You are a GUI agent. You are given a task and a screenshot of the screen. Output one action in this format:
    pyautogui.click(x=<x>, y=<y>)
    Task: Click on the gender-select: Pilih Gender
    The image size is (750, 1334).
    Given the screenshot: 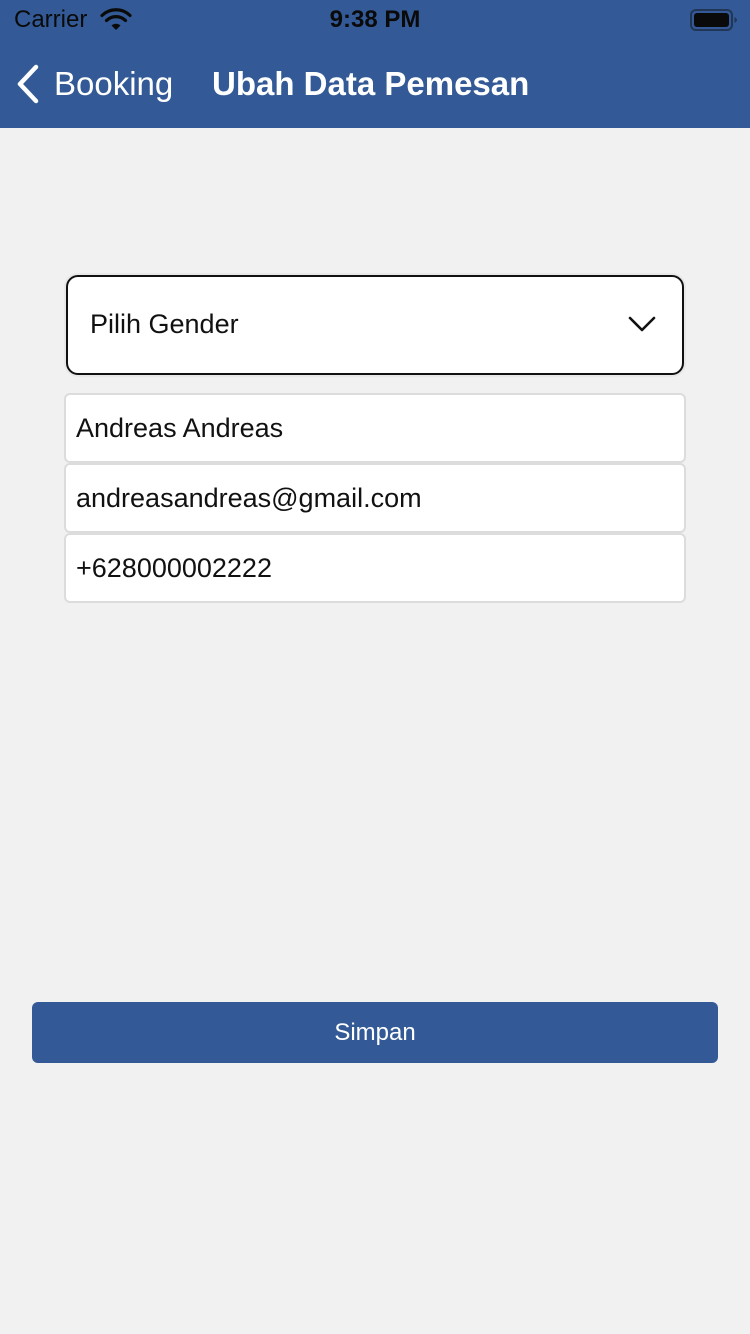 What is the action you would take?
    pyautogui.click(x=375, y=325)
    